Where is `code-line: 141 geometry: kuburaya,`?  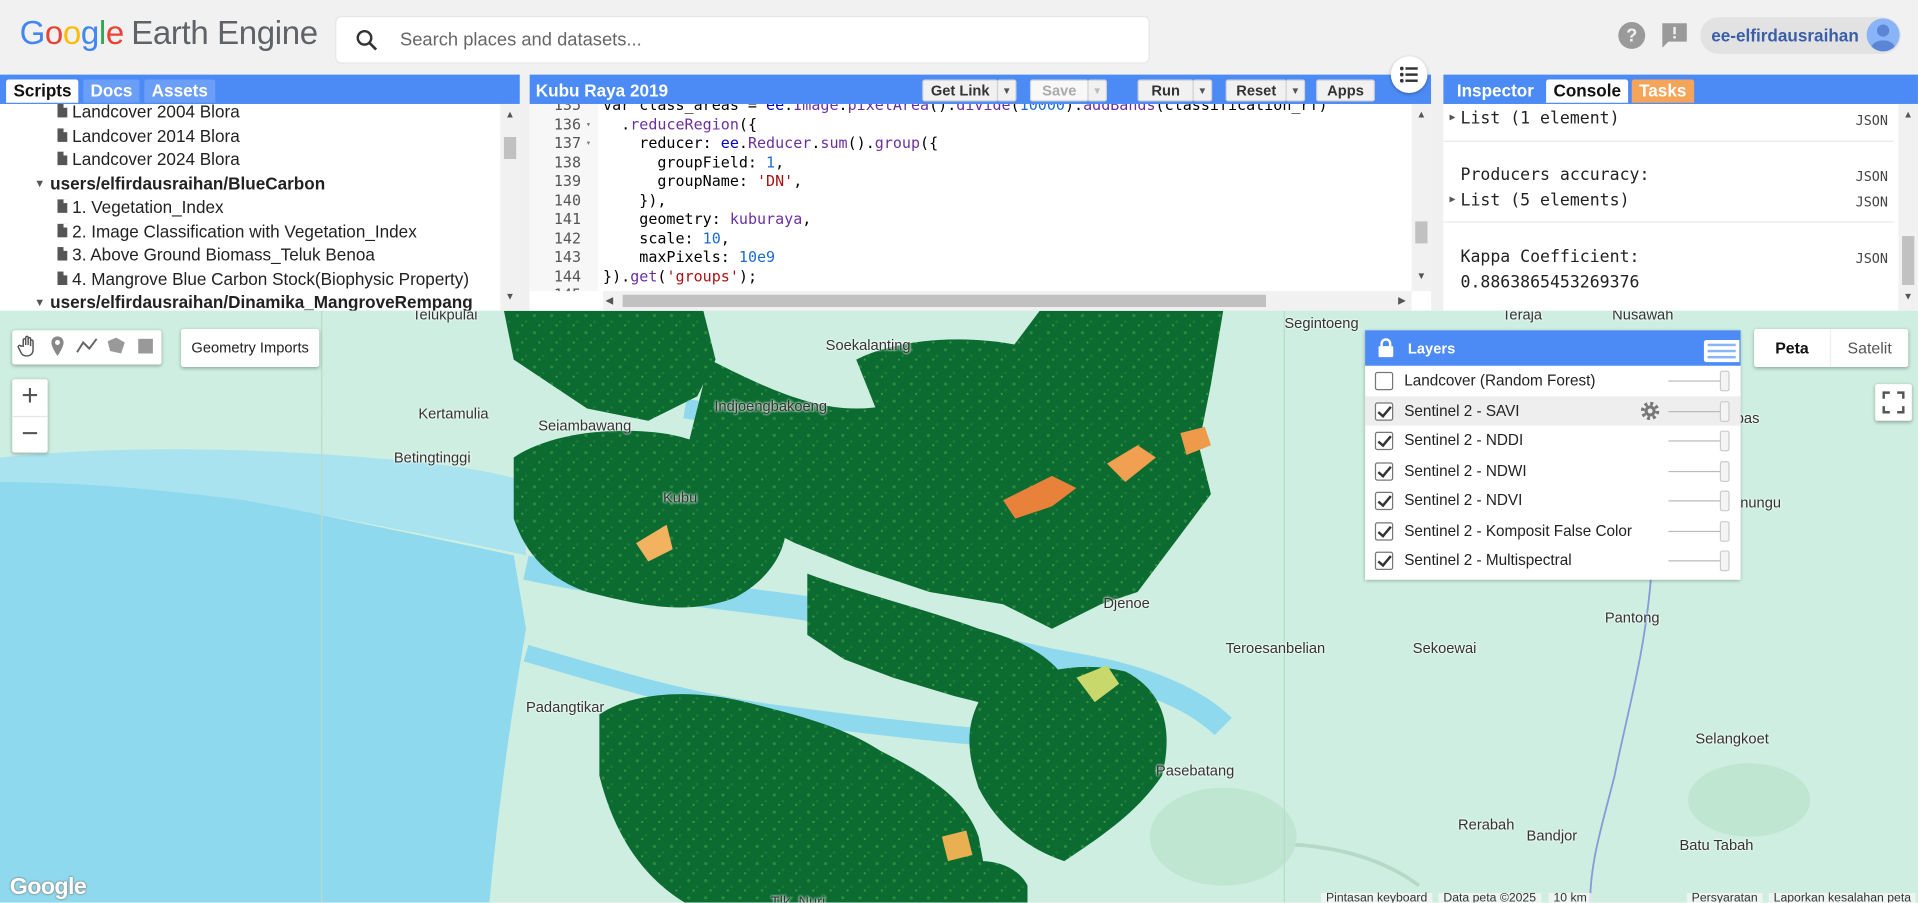 code-line: 141 geometry: kuburaya, is located at coordinates (976, 219).